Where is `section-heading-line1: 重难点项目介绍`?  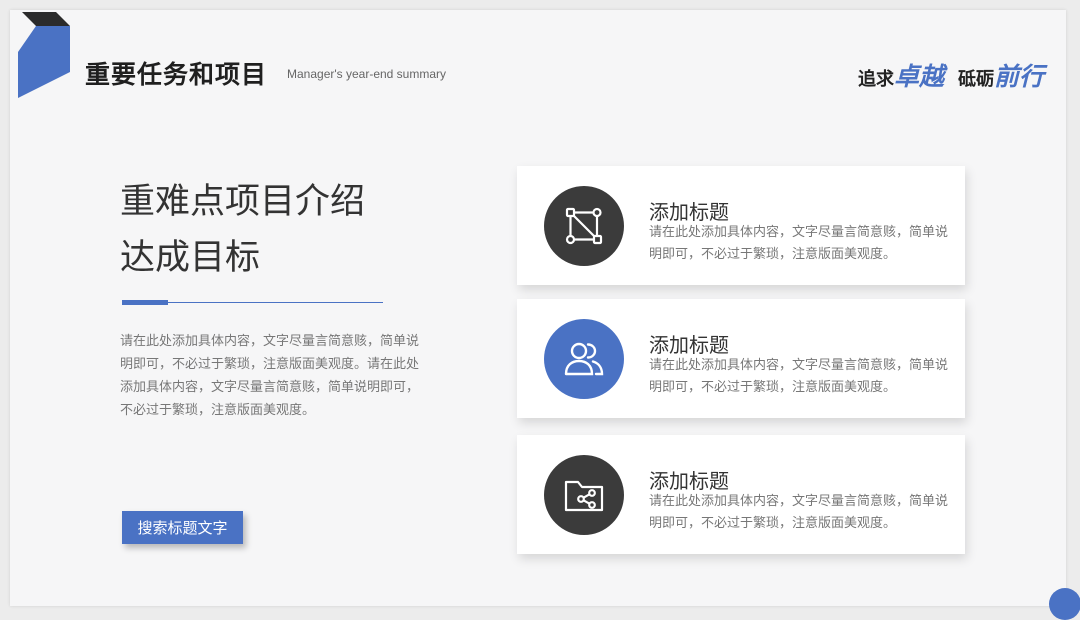
section-heading-line1: 重难点项目介绍 is located at coordinates (243, 202).